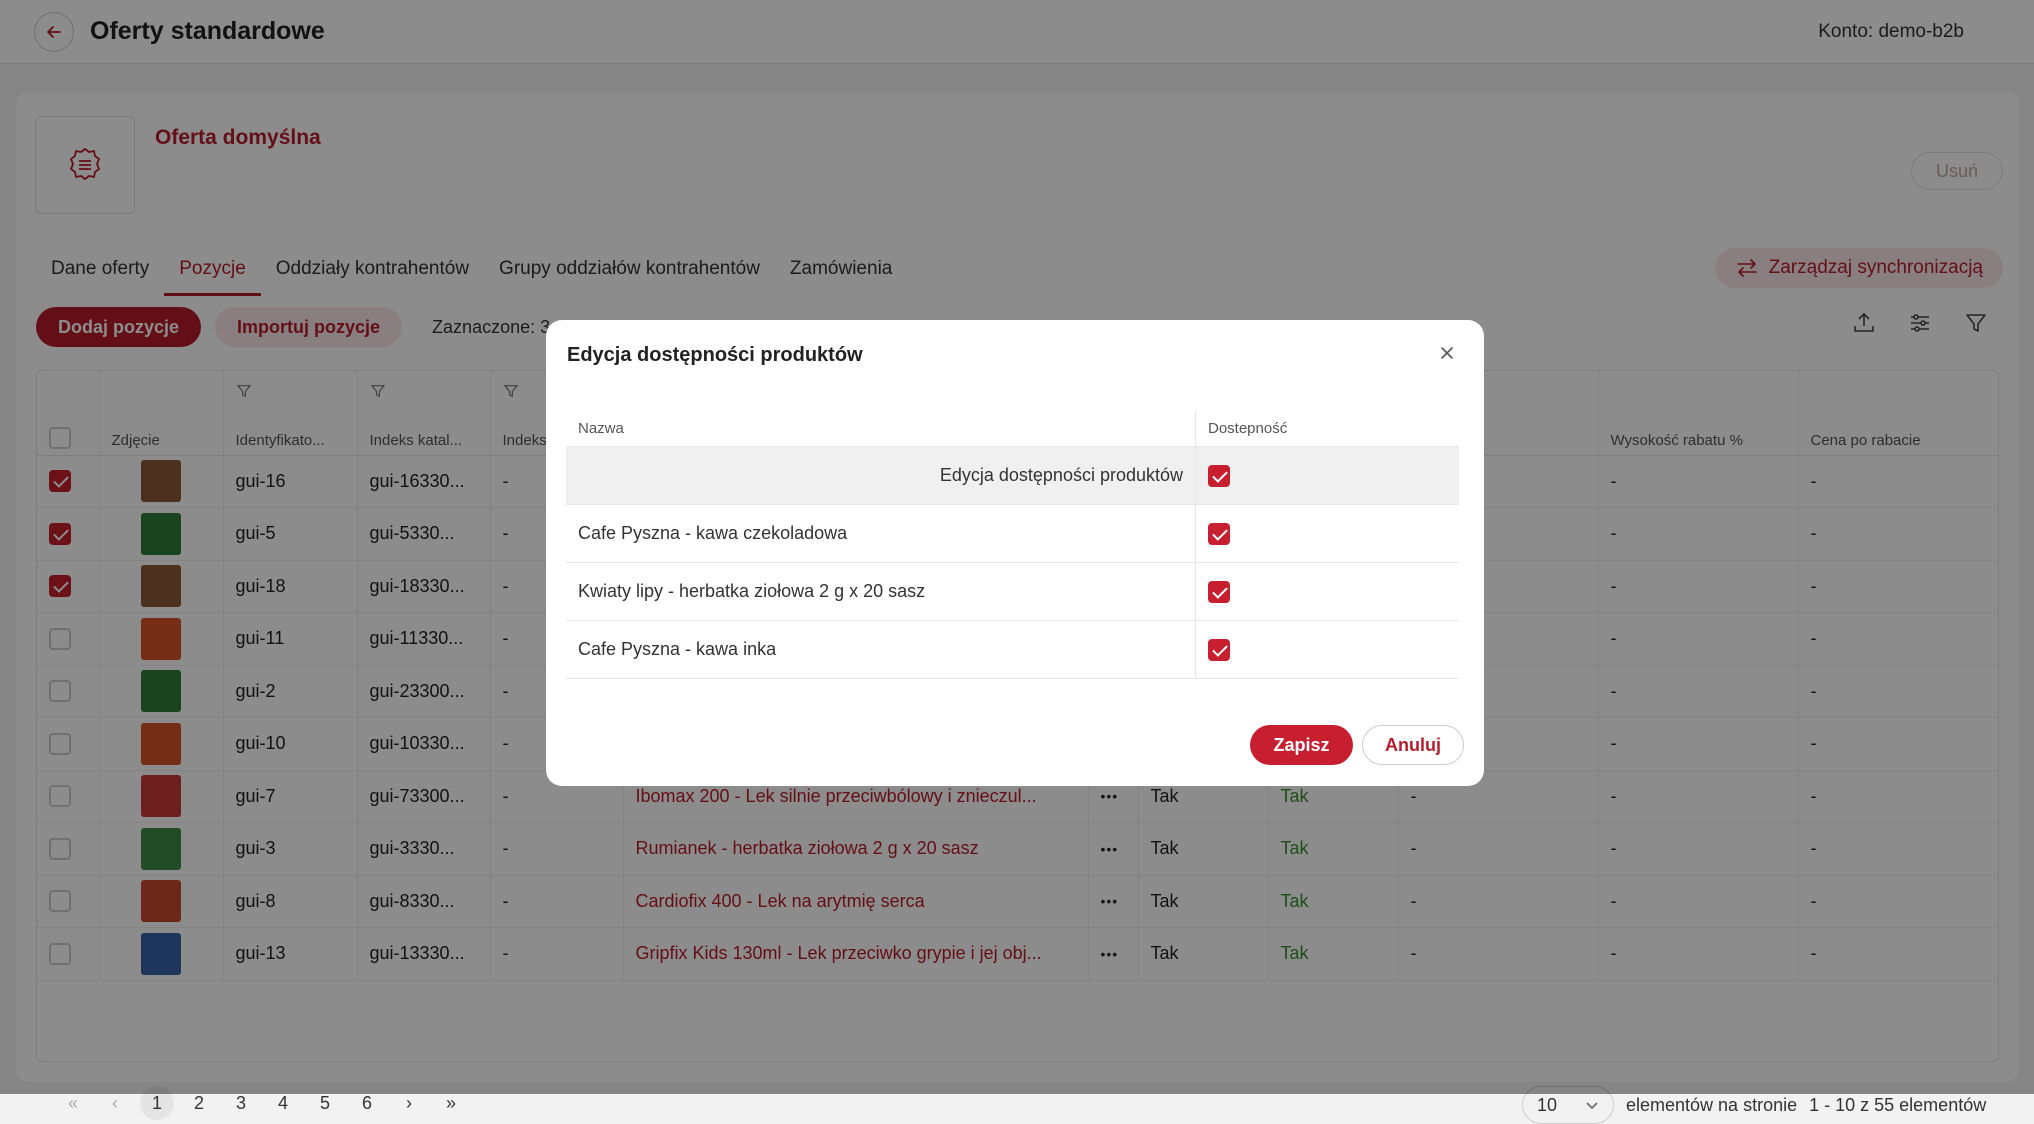 The height and width of the screenshot is (1124, 2034). Describe the element at coordinates (881, 475) in the screenshot. I see `modal-product-name: Edycja dostępności produktów` at that location.